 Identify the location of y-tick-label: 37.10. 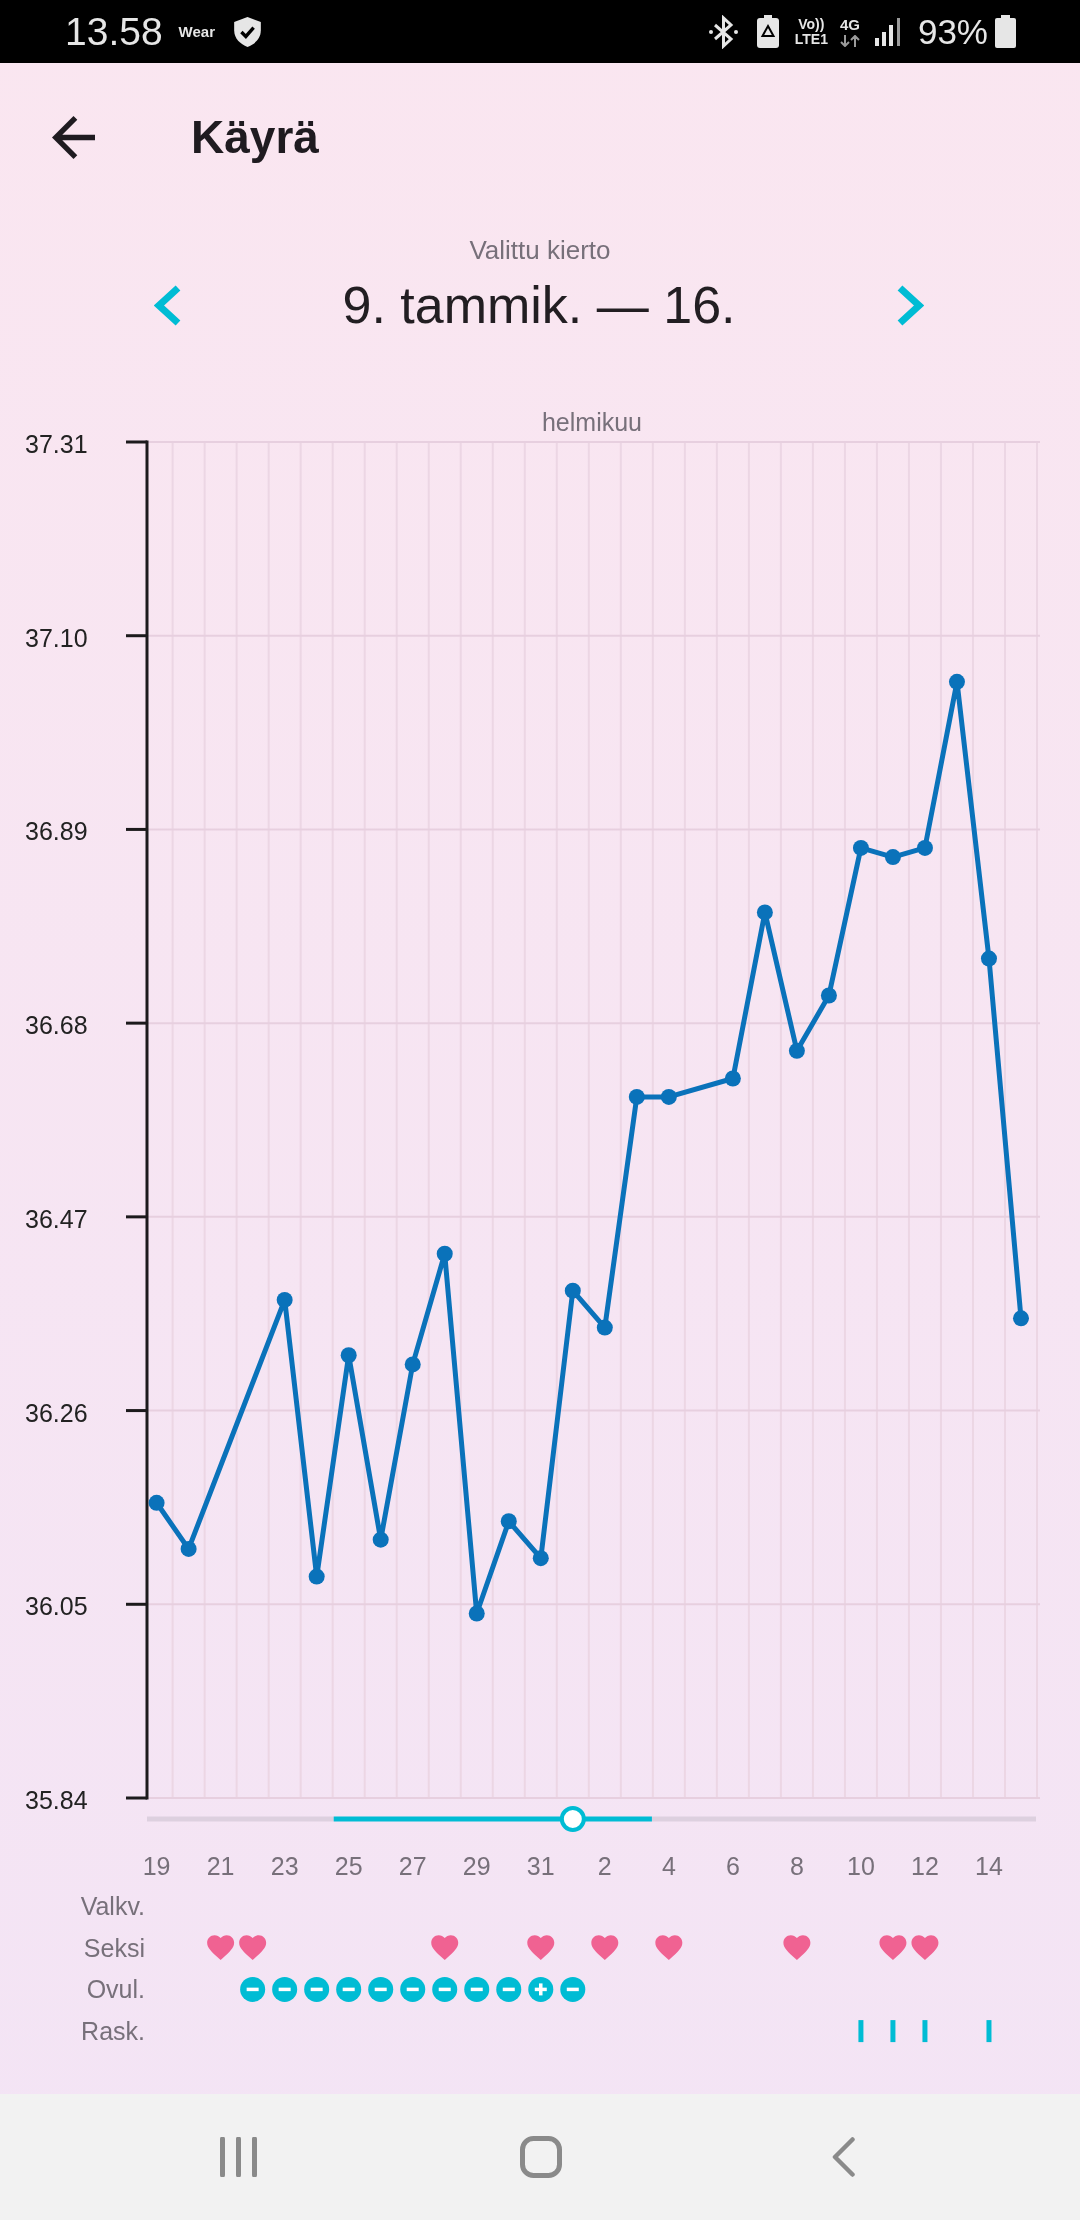
(56, 637).